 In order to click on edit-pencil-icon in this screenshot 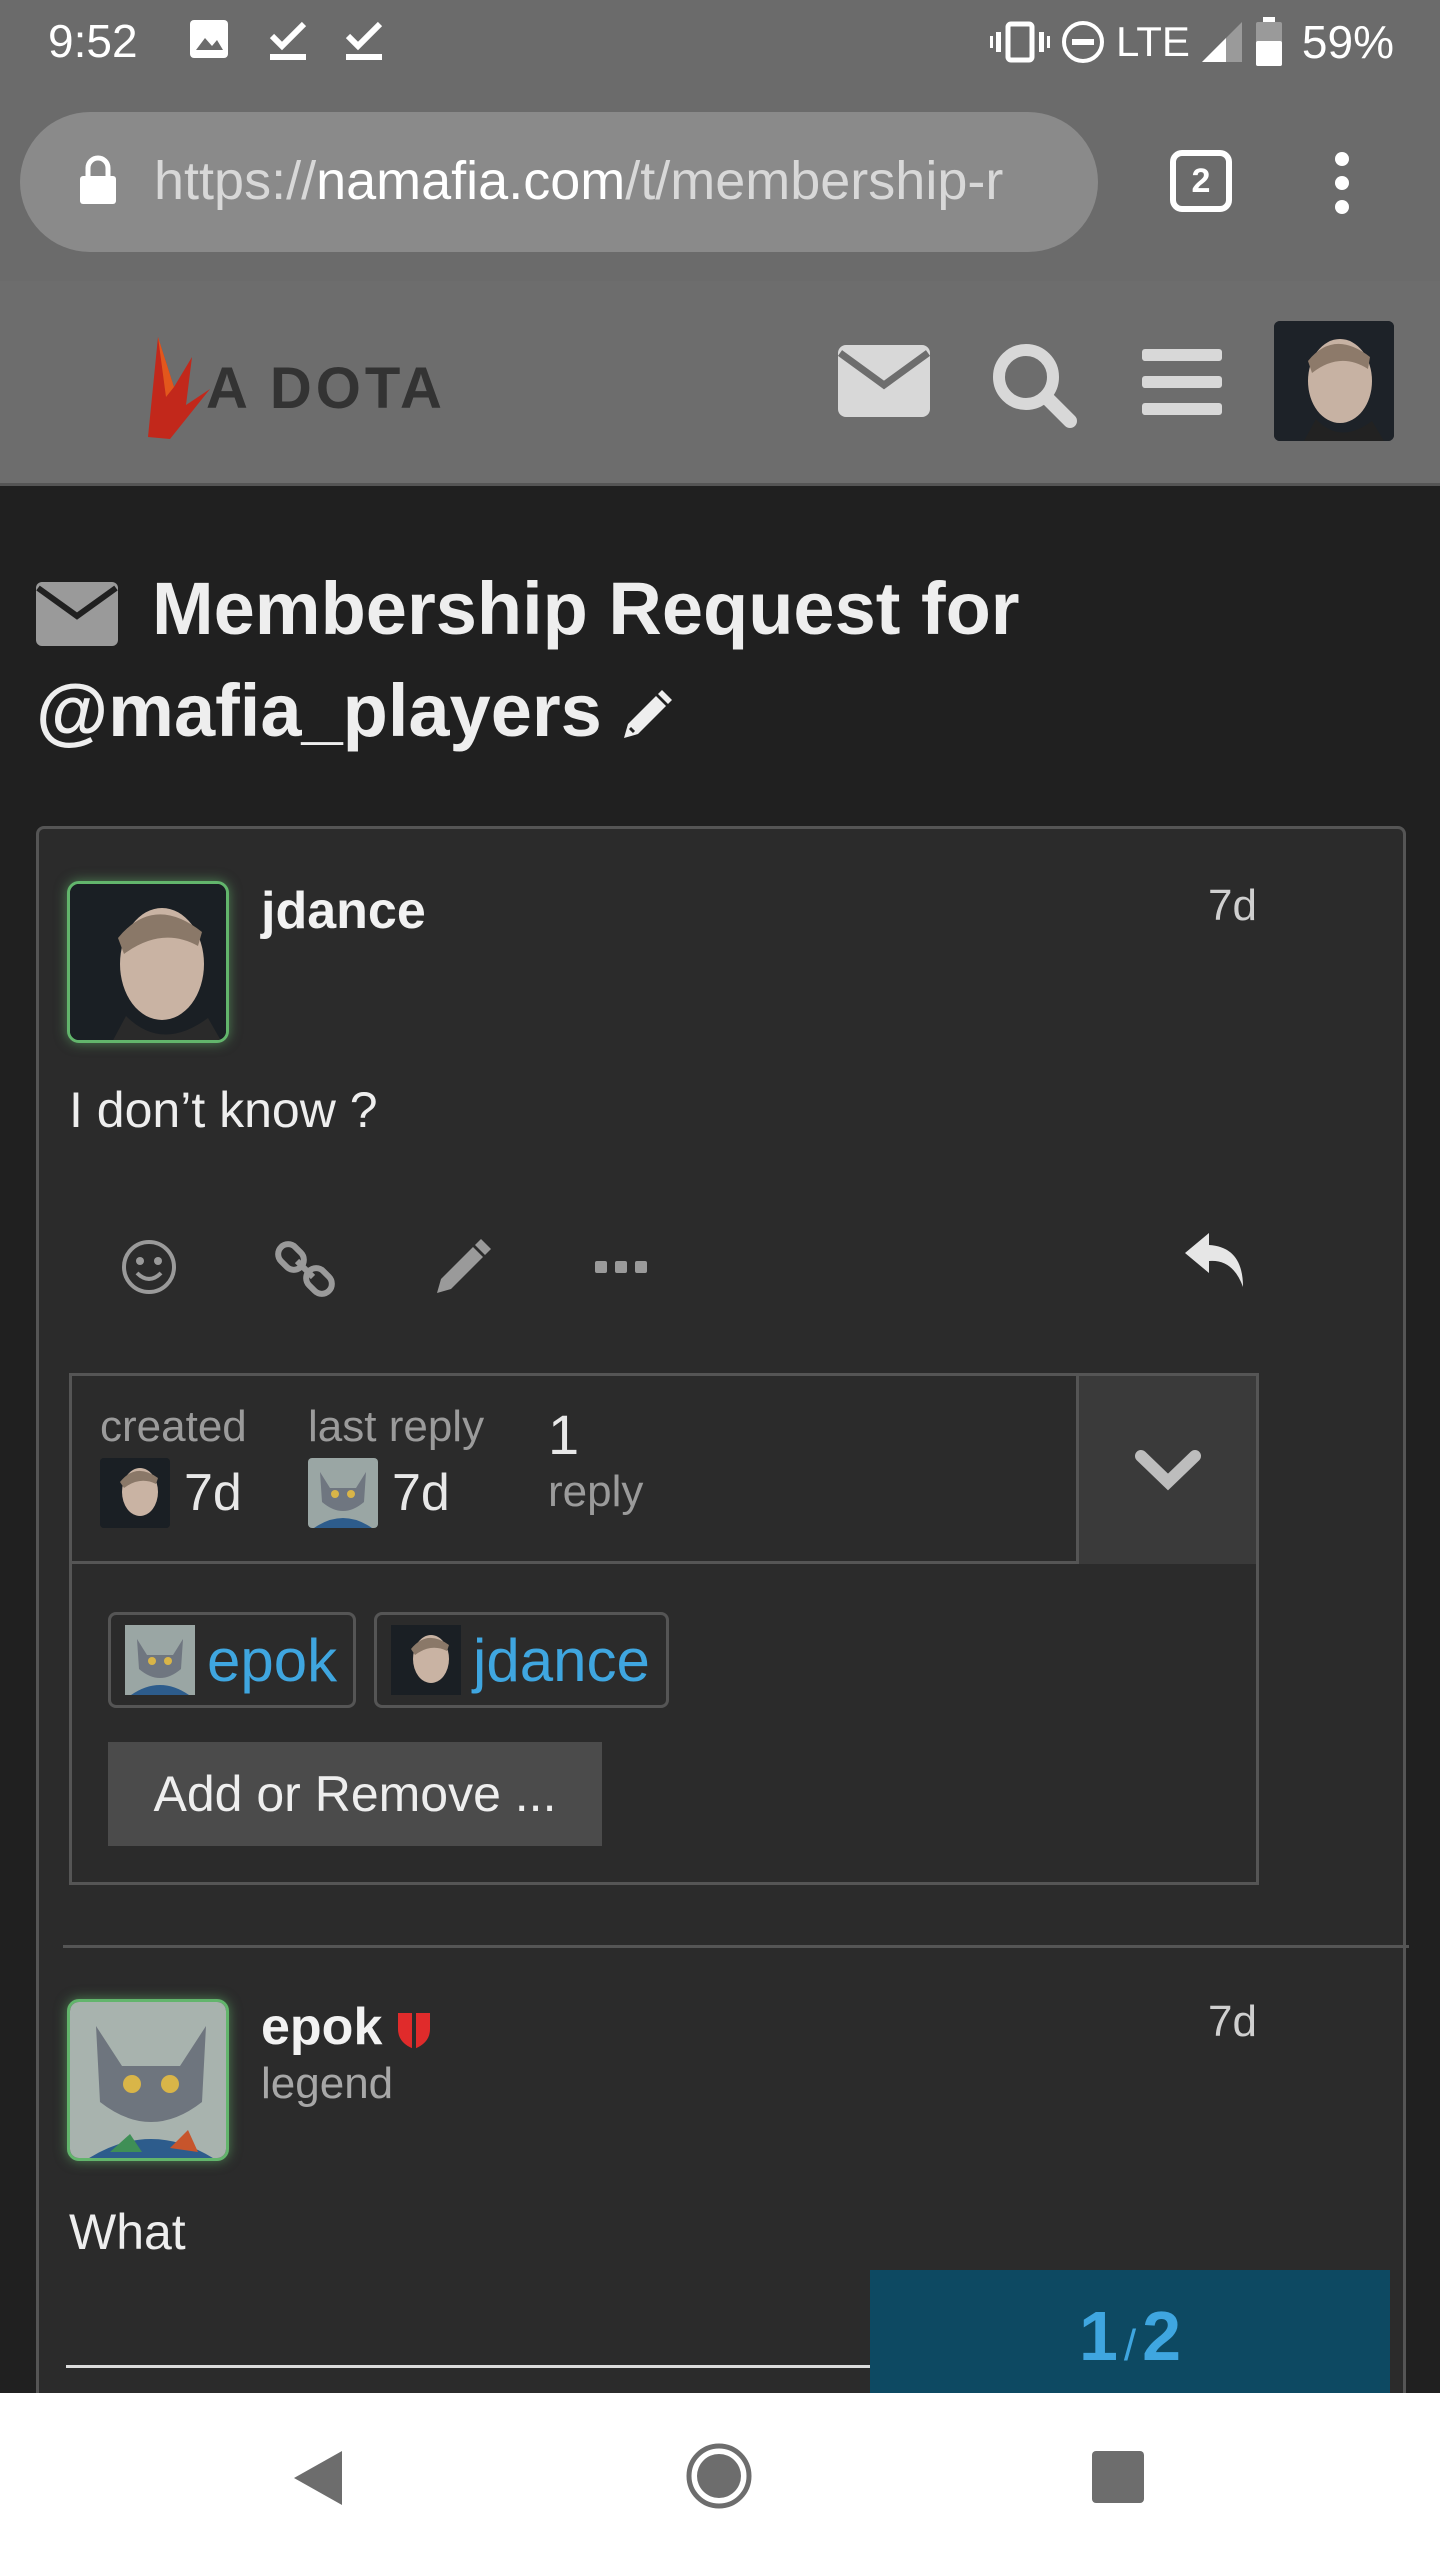, I will do `click(463, 1267)`.